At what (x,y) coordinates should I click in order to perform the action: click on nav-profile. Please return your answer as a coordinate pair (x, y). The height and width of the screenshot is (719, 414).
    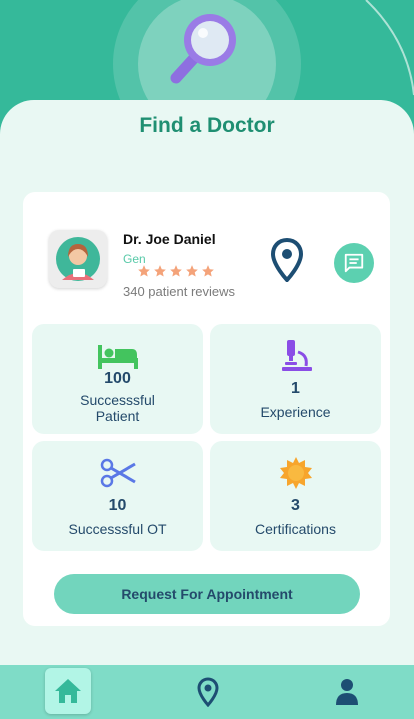
    Looking at the image, I should click on (347, 692).